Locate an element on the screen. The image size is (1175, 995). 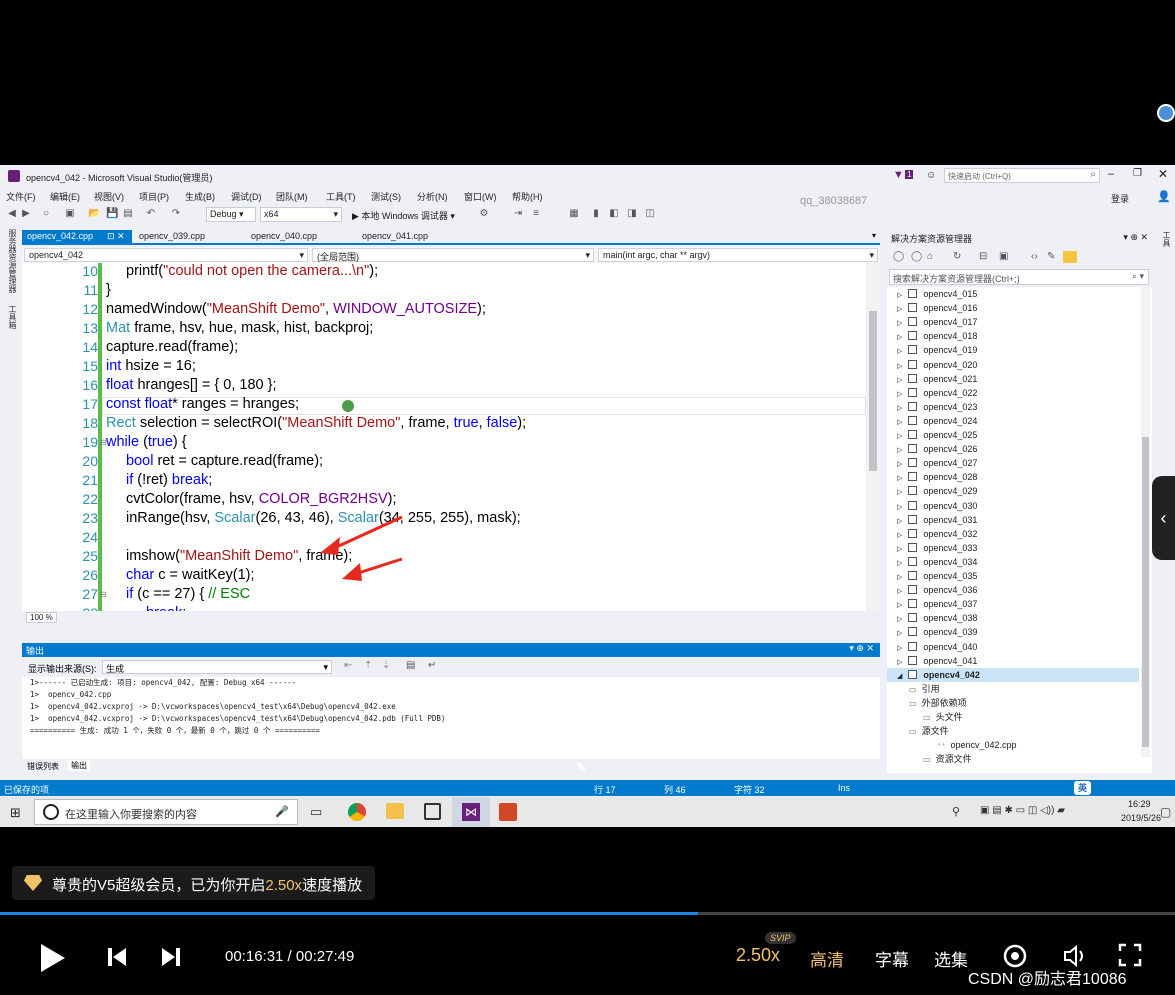
play-icon is located at coordinates (53, 958).